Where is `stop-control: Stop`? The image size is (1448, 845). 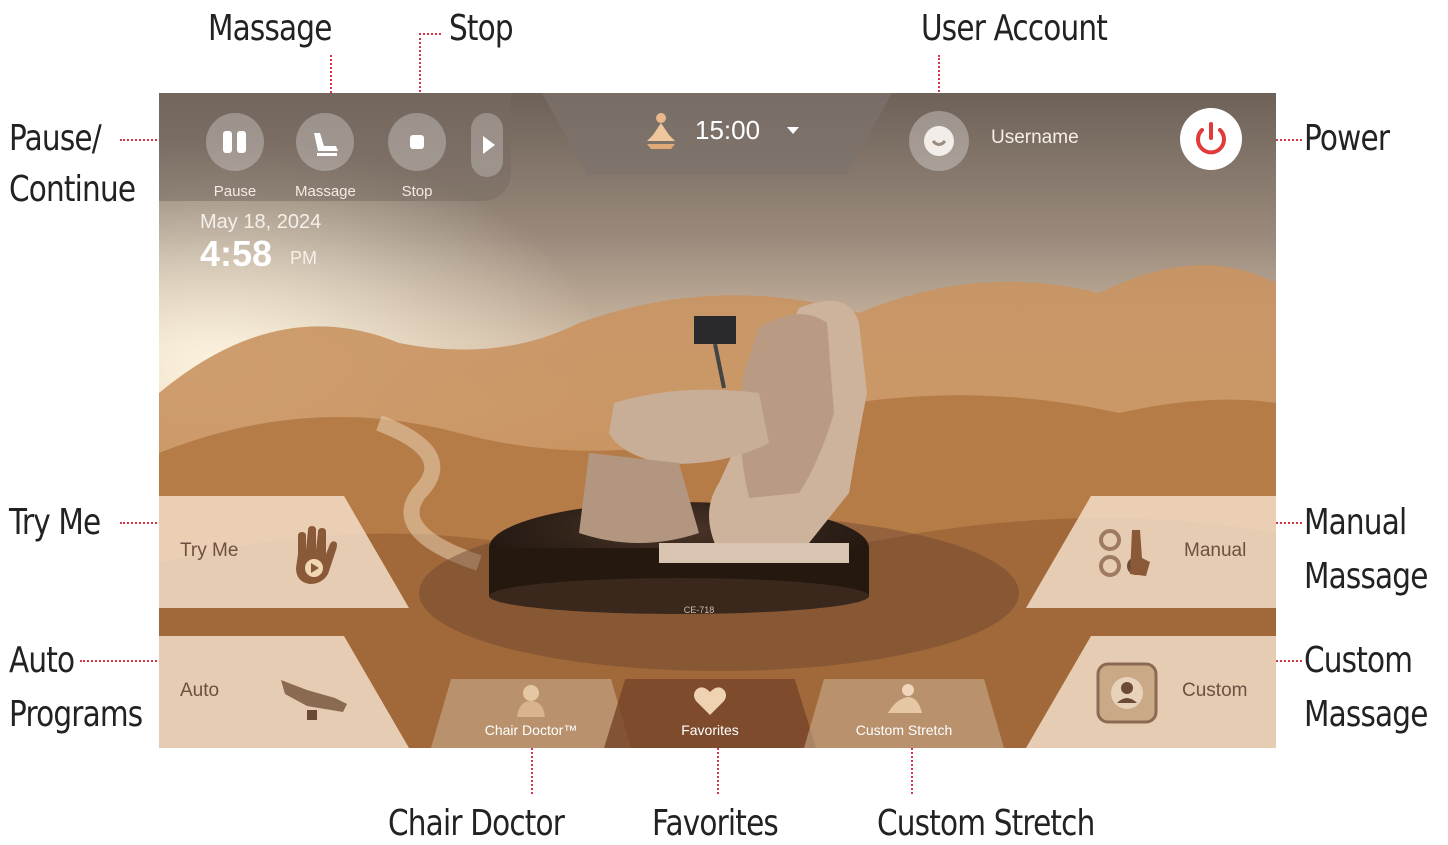
stop-control: Stop is located at coordinates (417, 156).